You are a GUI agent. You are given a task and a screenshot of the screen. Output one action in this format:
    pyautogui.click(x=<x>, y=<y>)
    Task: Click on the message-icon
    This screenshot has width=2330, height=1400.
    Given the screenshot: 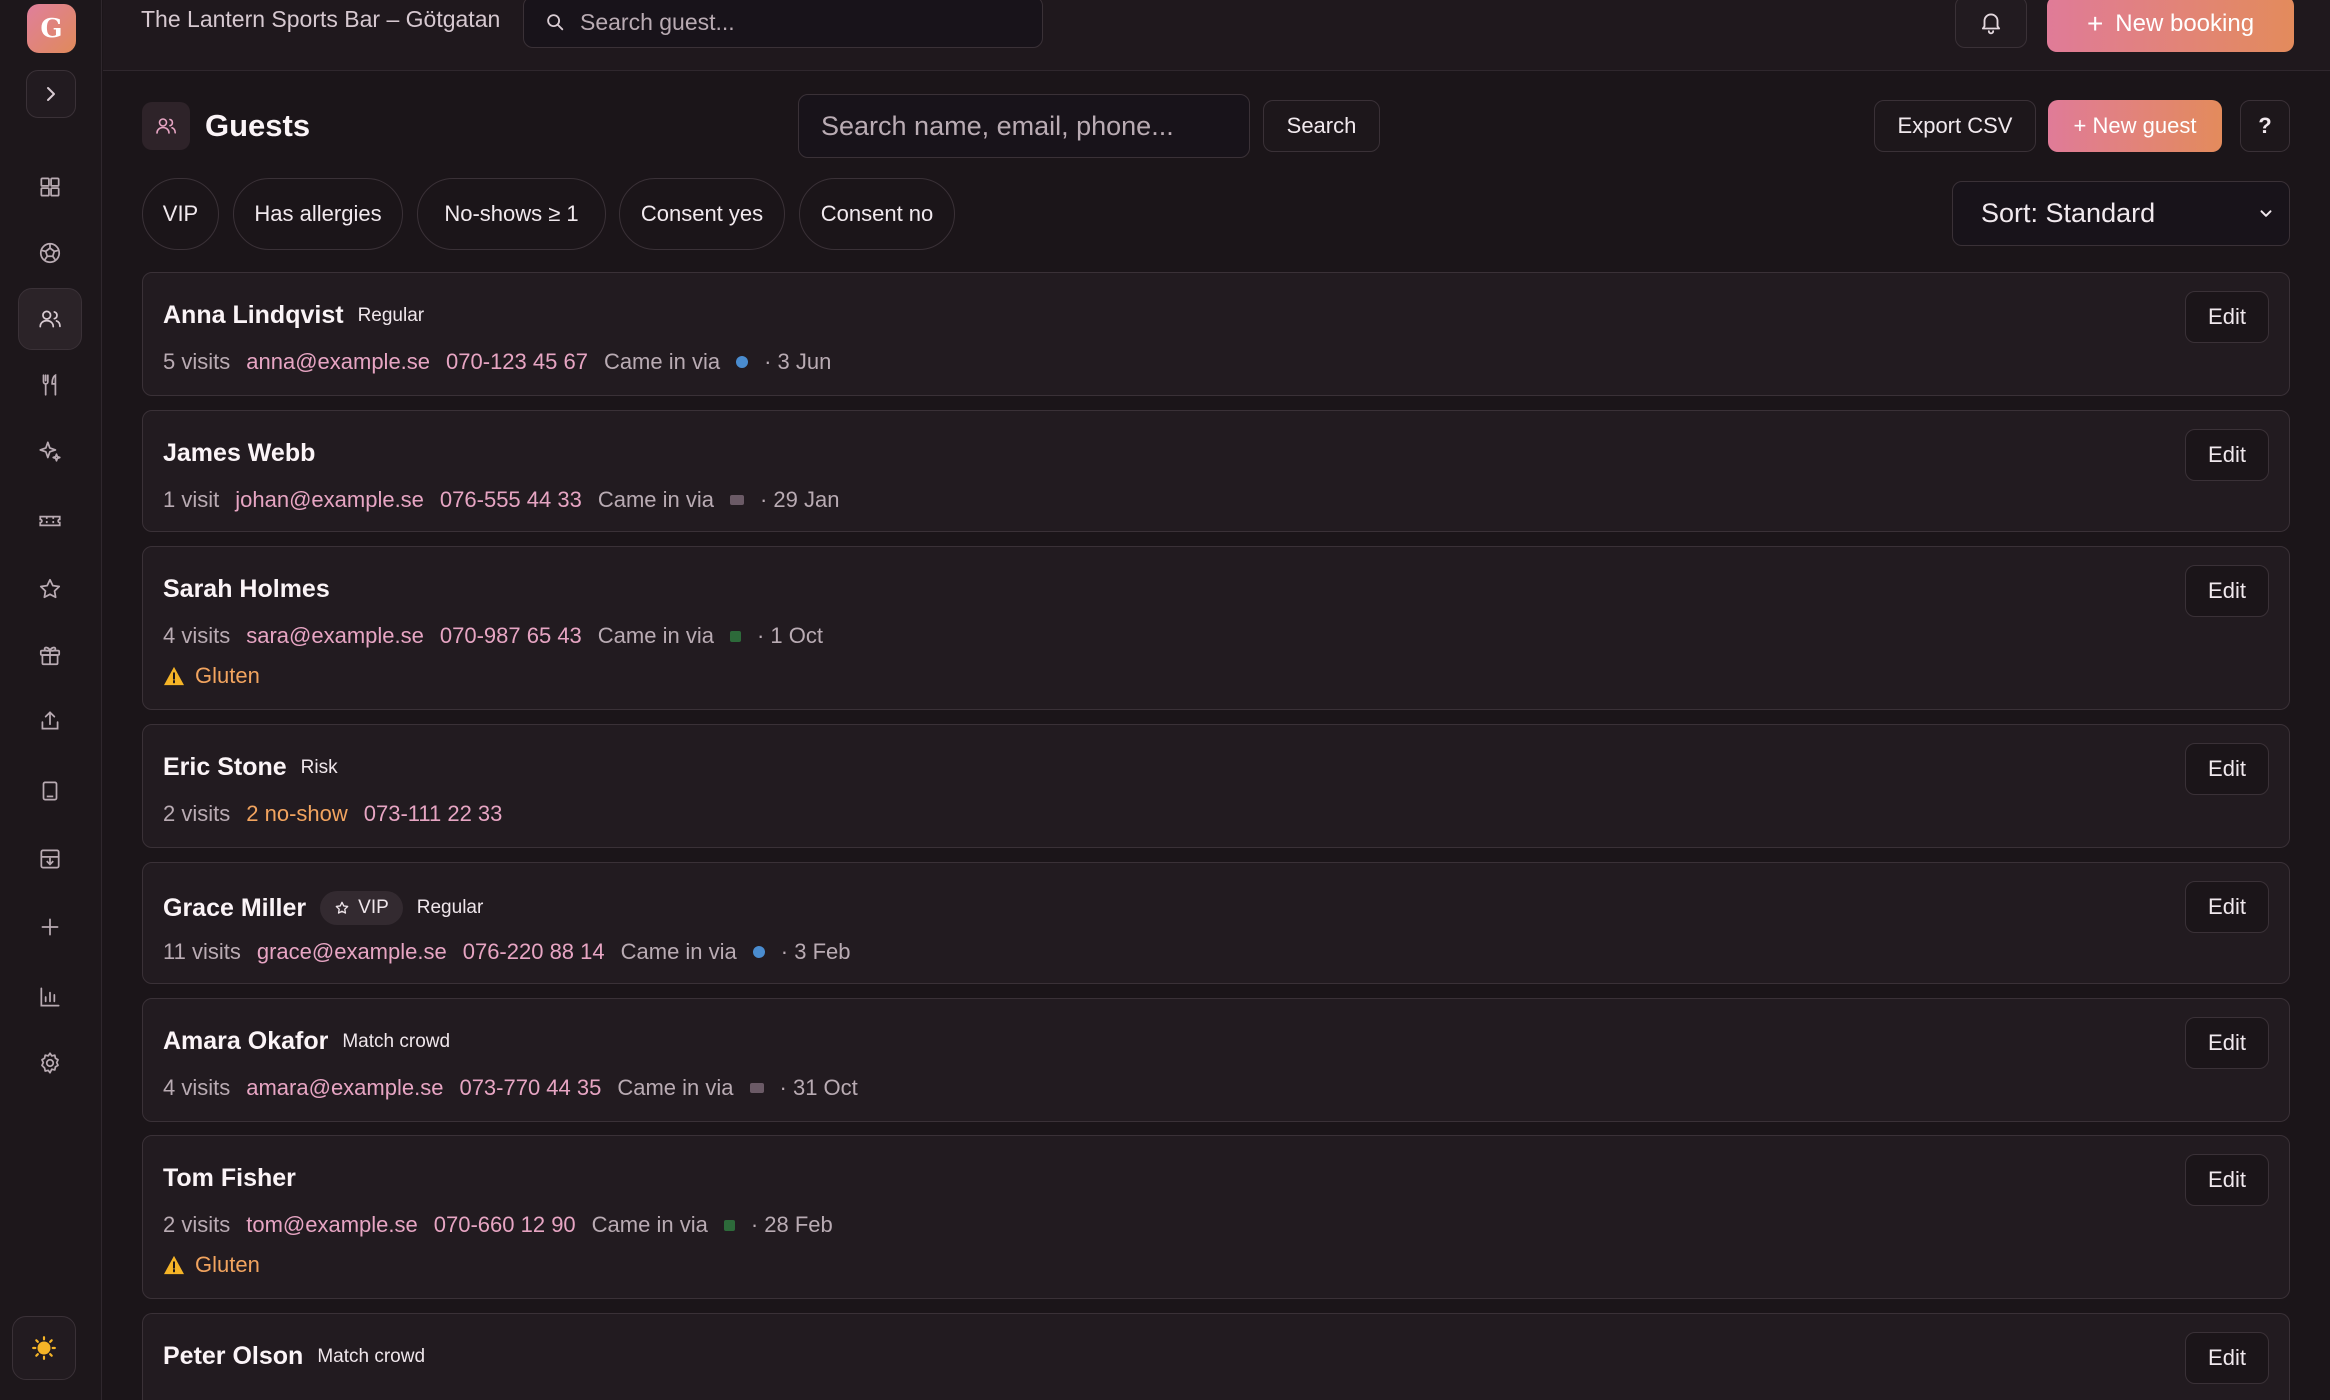 What is the action you would take?
    pyautogui.click(x=735, y=636)
    